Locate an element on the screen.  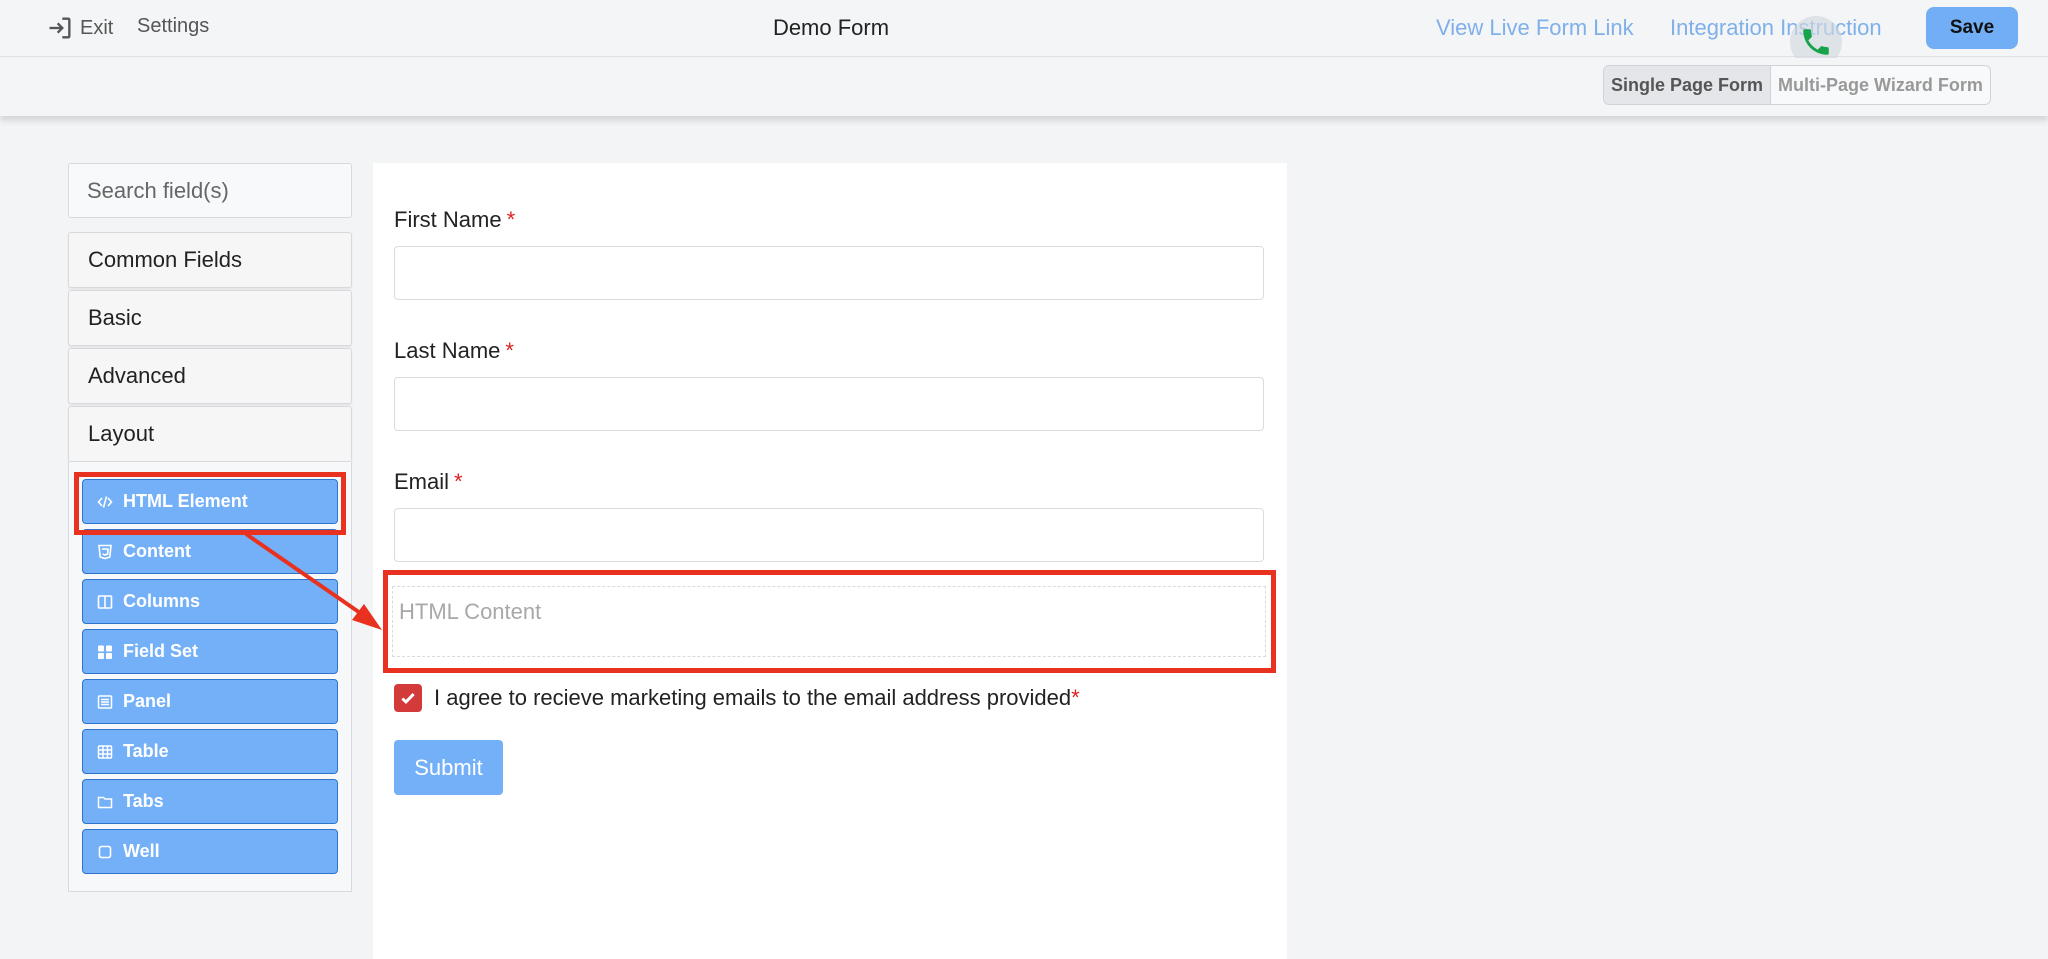
component-label: Field Set is located at coordinates (161, 651).